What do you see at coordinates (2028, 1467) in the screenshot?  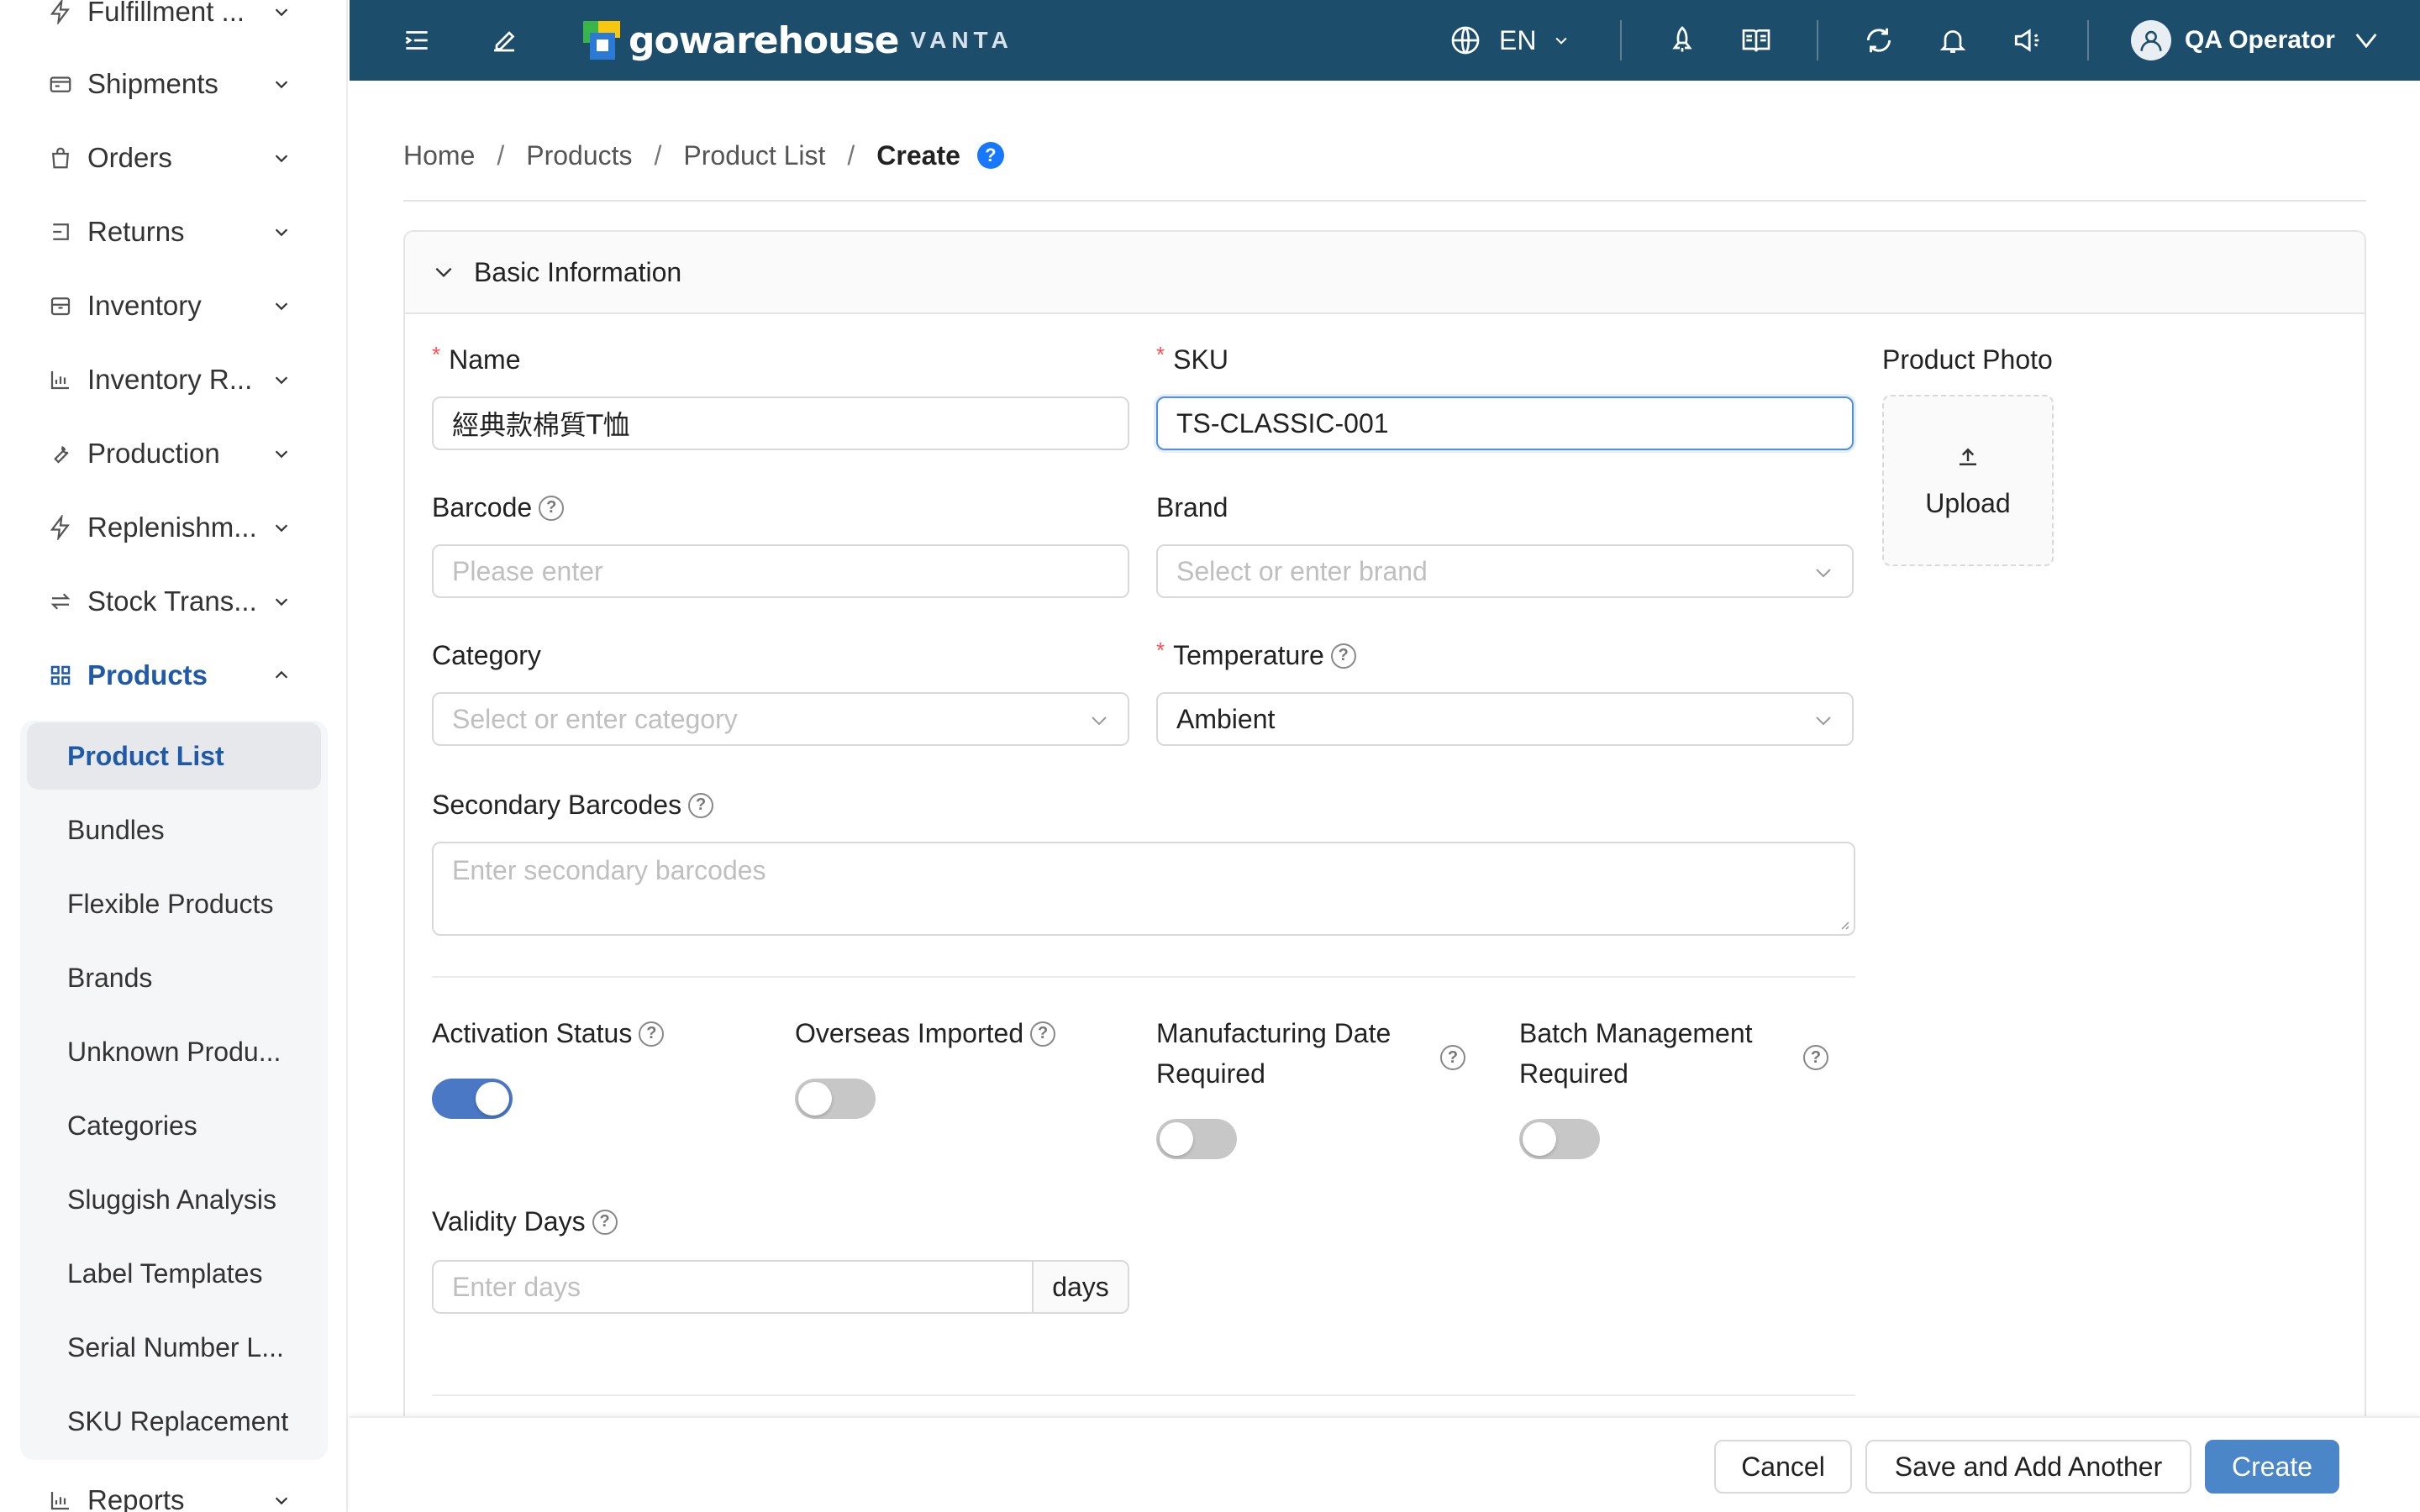 I see `save-and-add-another-button: Save and Add Another` at bounding box center [2028, 1467].